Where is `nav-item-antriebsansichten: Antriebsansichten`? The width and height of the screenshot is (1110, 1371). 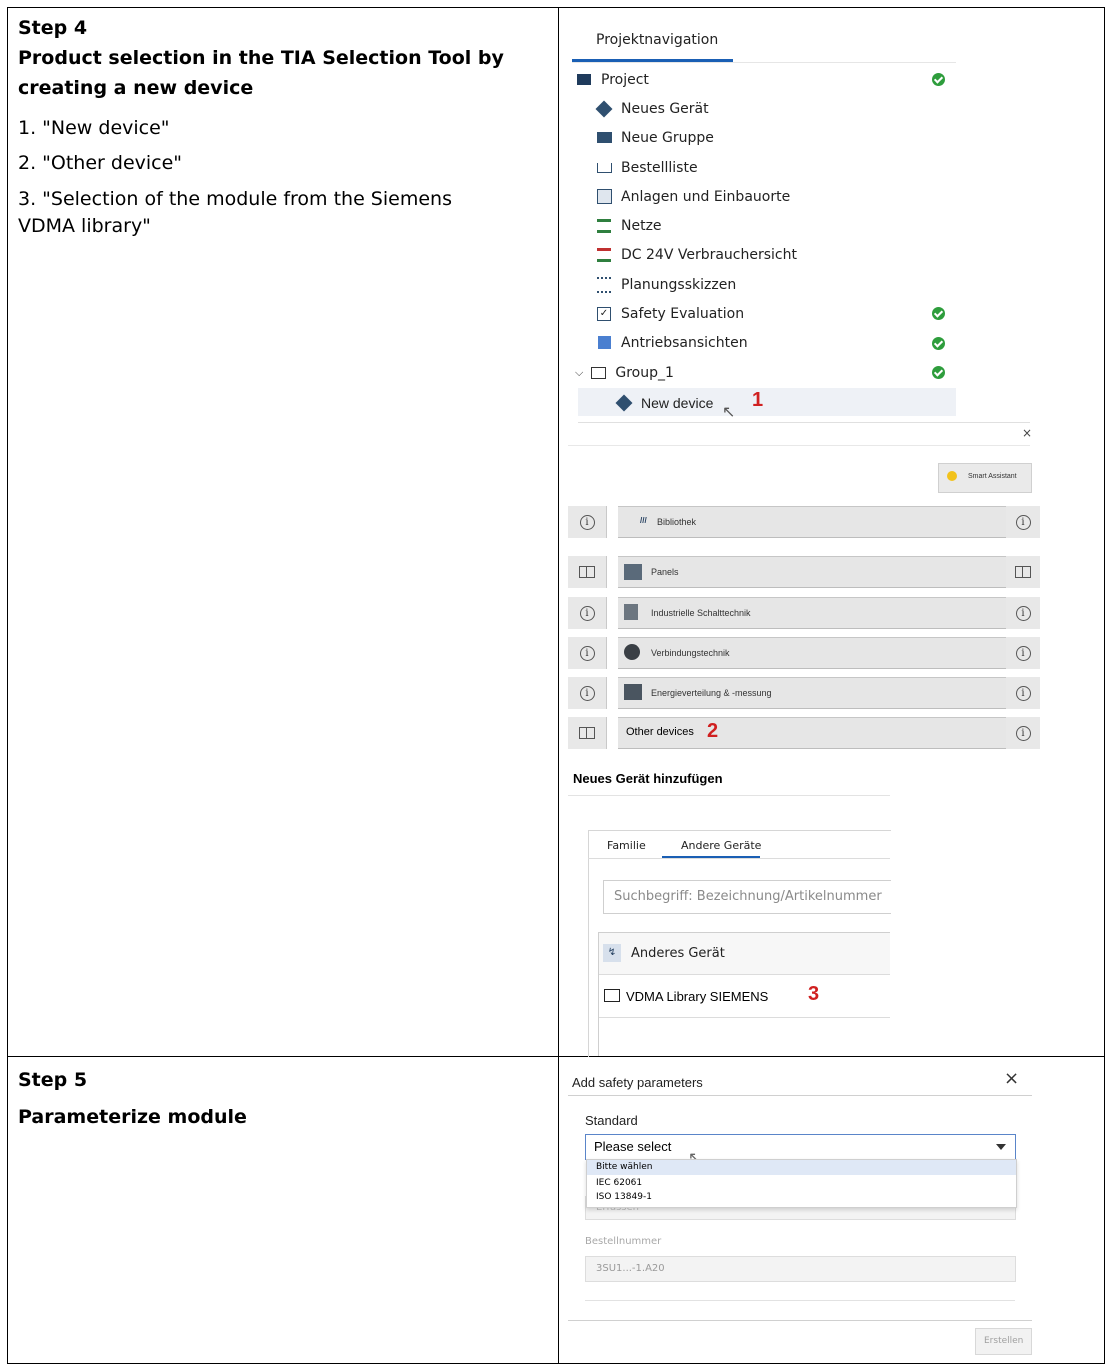 nav-item-antriebsansichten: Antriebsansichten is located at coordinates (671, 342).